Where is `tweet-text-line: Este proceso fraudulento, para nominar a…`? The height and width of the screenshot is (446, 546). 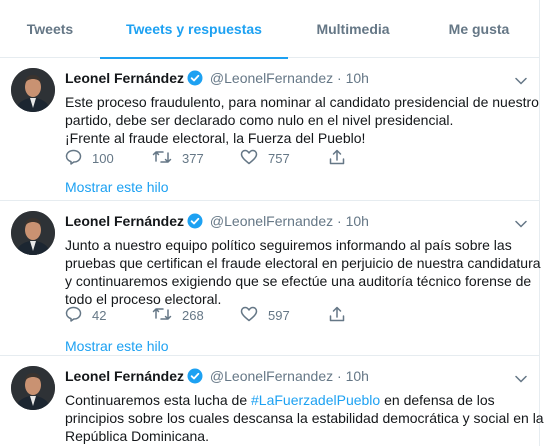
tweet-text-line: Este proceso fraudulento, para nominar a… is located at coordinates (302, 102).